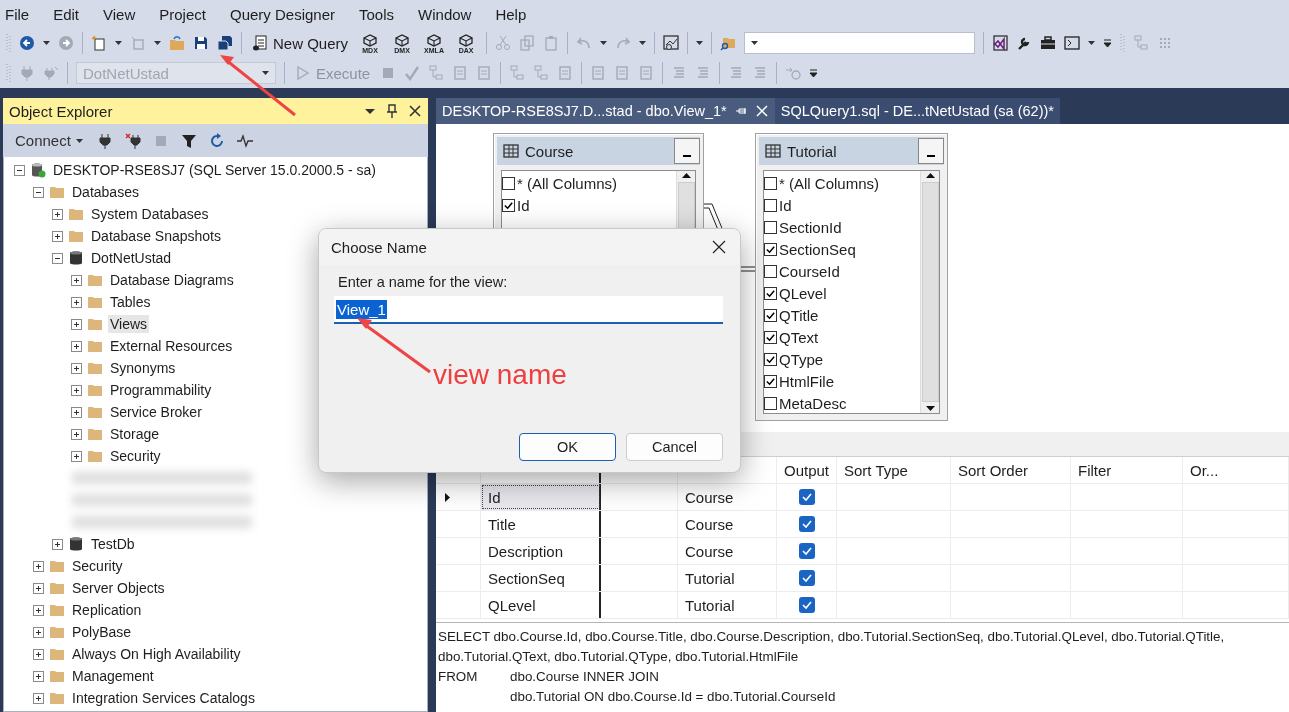 Image resolution: width=1289 pixels, height=712 pixels. What do you see at coordinates (172, 280) in the screenshot?
I see `tree-item: Database Diagrams` at bounding box center [172, 280].